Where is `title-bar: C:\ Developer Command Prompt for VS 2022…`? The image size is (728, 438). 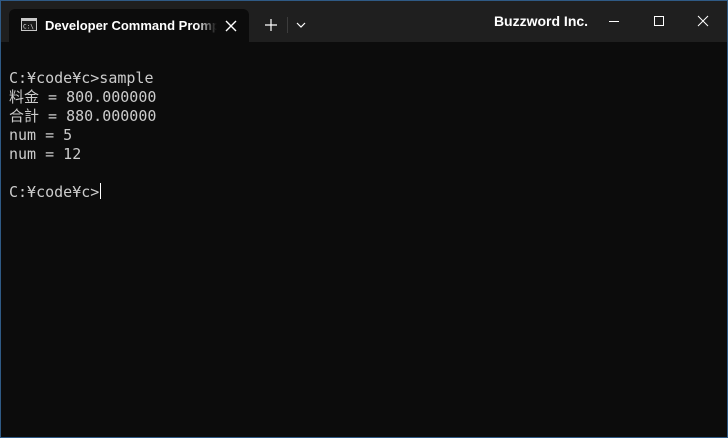
title-bar: C:\ Developer Command Prompt for VS 2022… is located at coordinates (364, 21).